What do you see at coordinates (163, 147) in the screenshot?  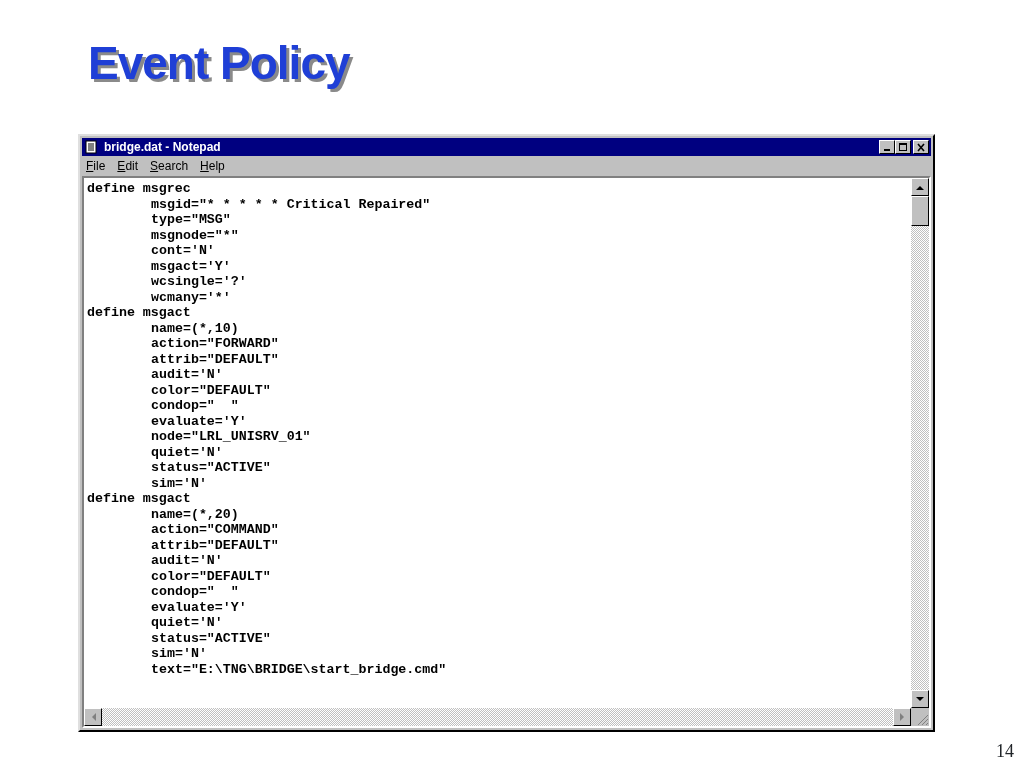 I see `window-title: bridge.dat - Notepad` at bounding box center [163, 147].